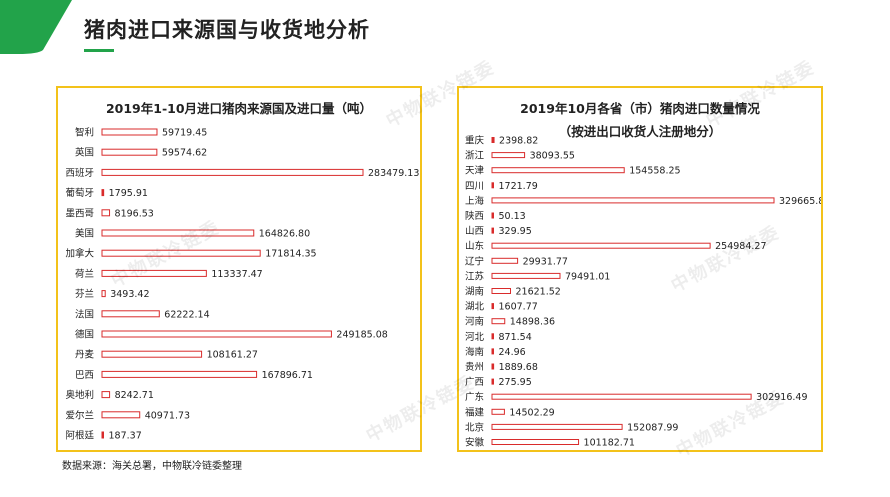  I want to click on value-label: 79491.01, so click(587, 276).